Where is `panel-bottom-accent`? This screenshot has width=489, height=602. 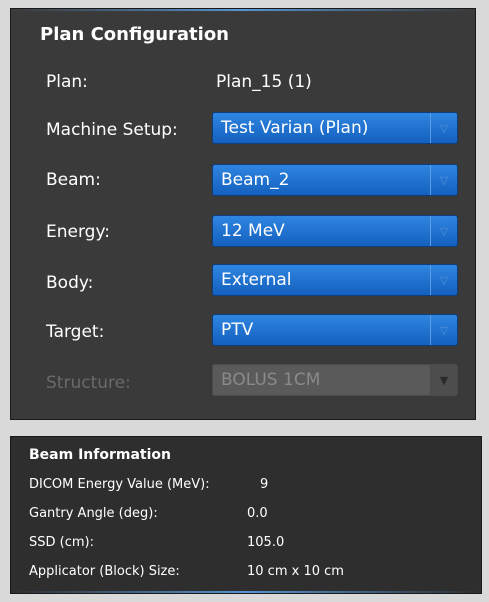
panel-bottom-accent is located at coordinates (246, 592).